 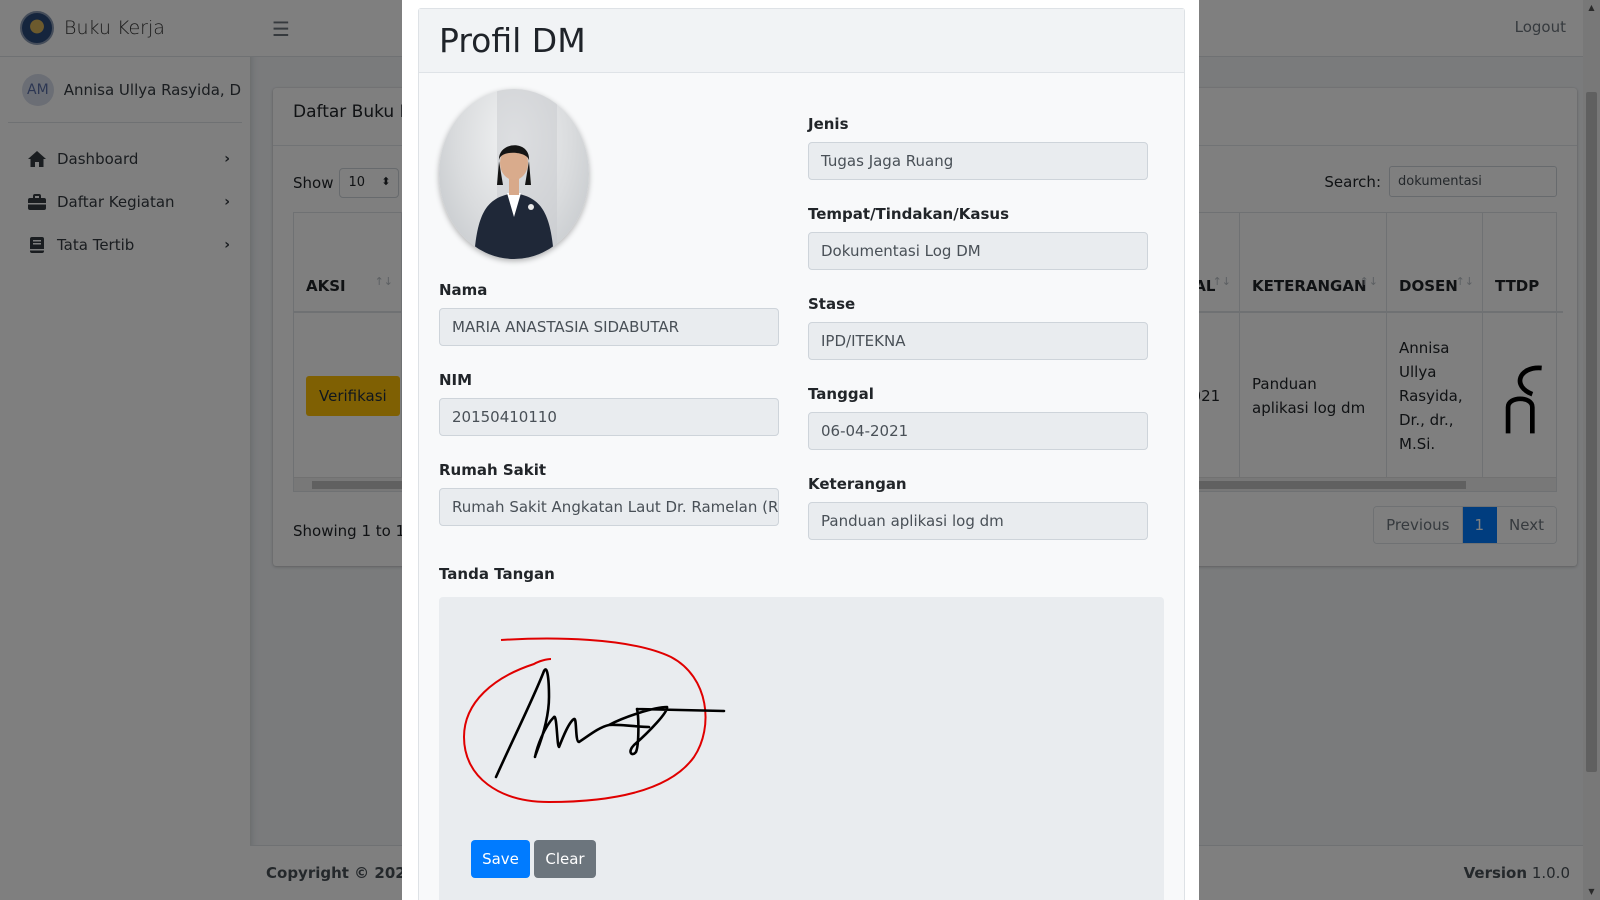 I want to click on nama-field: MARIA ANASTASIA SIDABUTAR, so click(x=609, y=327).